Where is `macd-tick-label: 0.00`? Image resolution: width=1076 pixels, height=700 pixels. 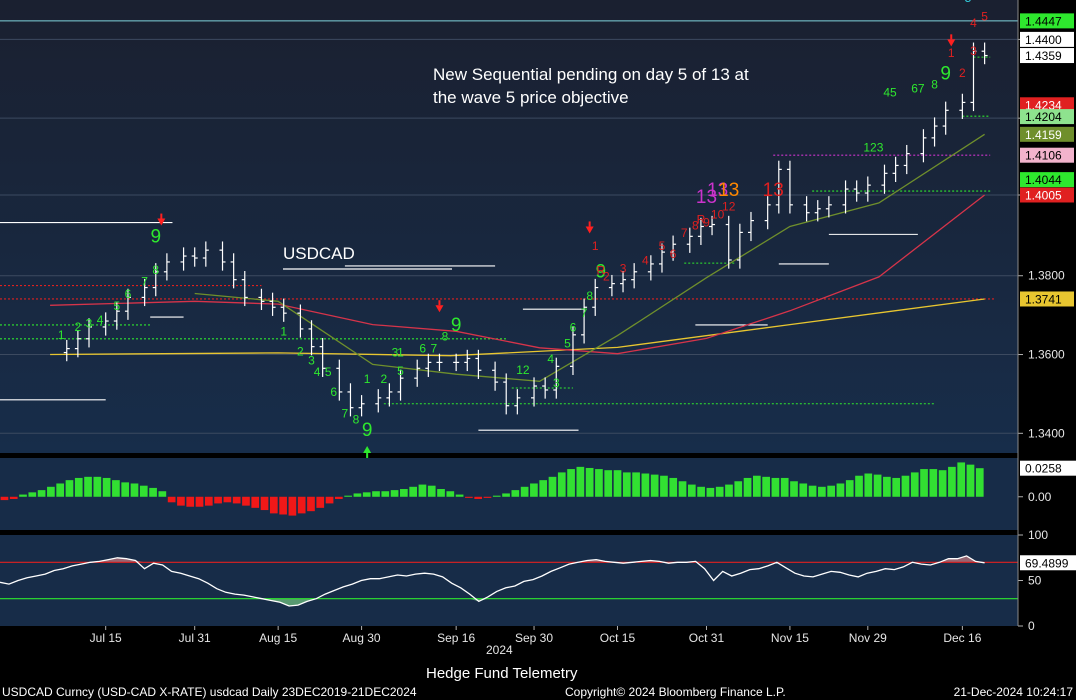
macd-tick-label: 0.00 is located at coordinates (1040, 497).